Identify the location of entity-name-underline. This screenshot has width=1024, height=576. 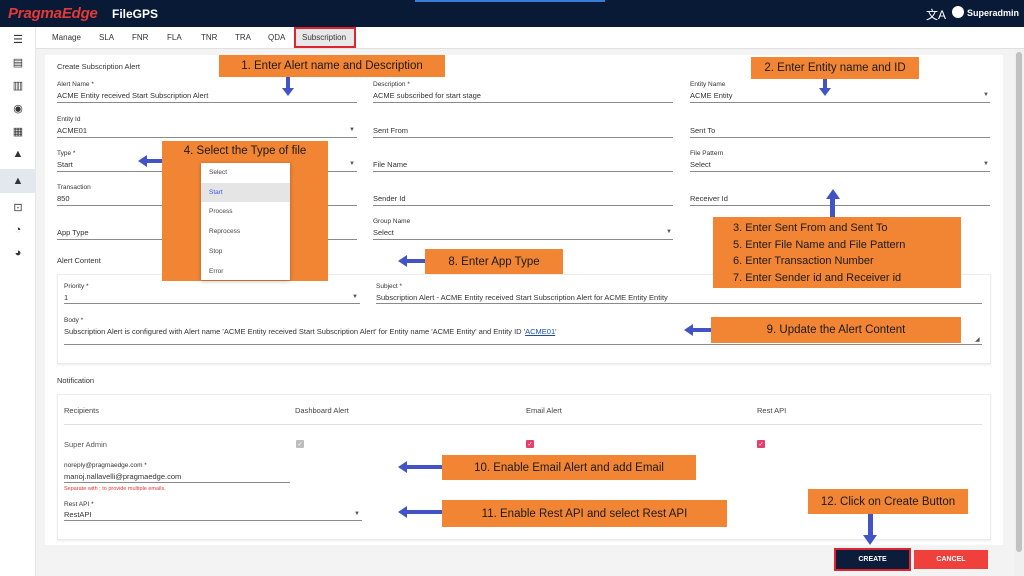
(840, 102).